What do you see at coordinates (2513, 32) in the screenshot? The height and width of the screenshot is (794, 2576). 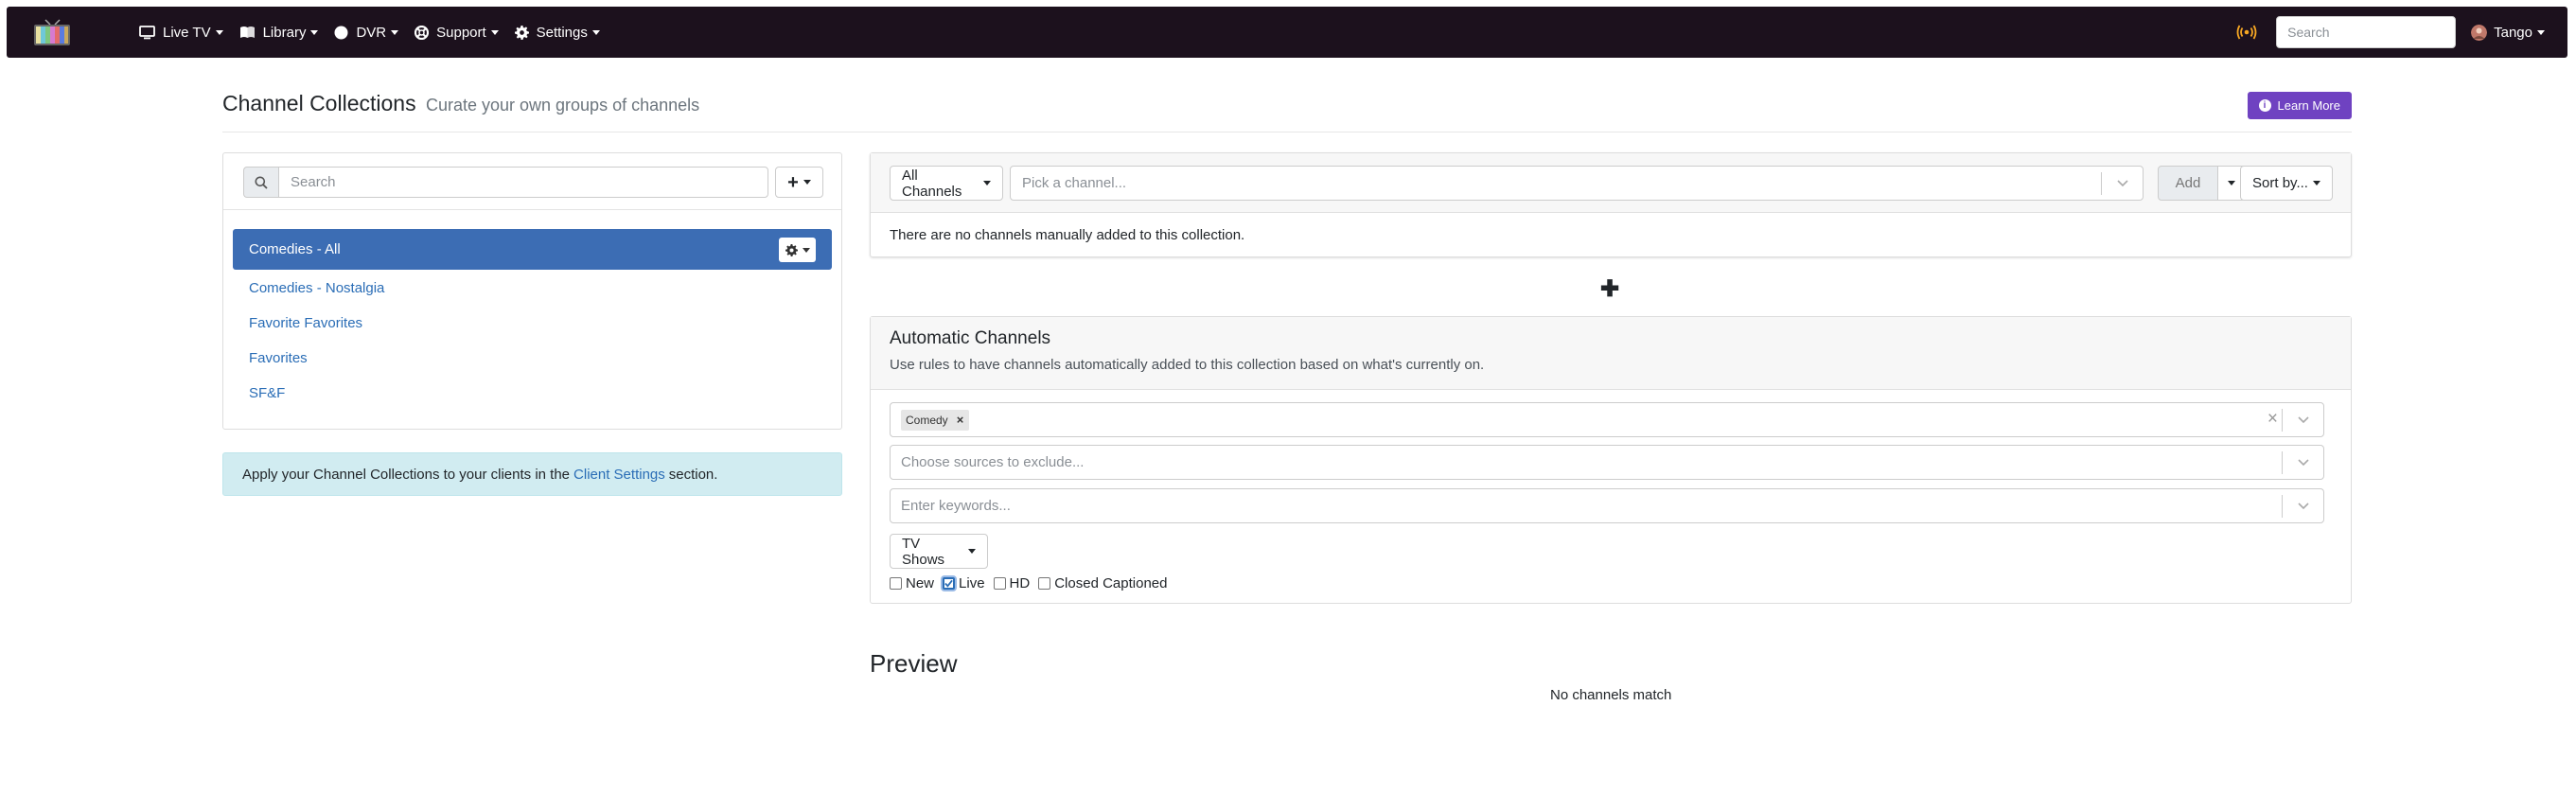 I see `user-name: Tango` at bounding box center [2513, 32].